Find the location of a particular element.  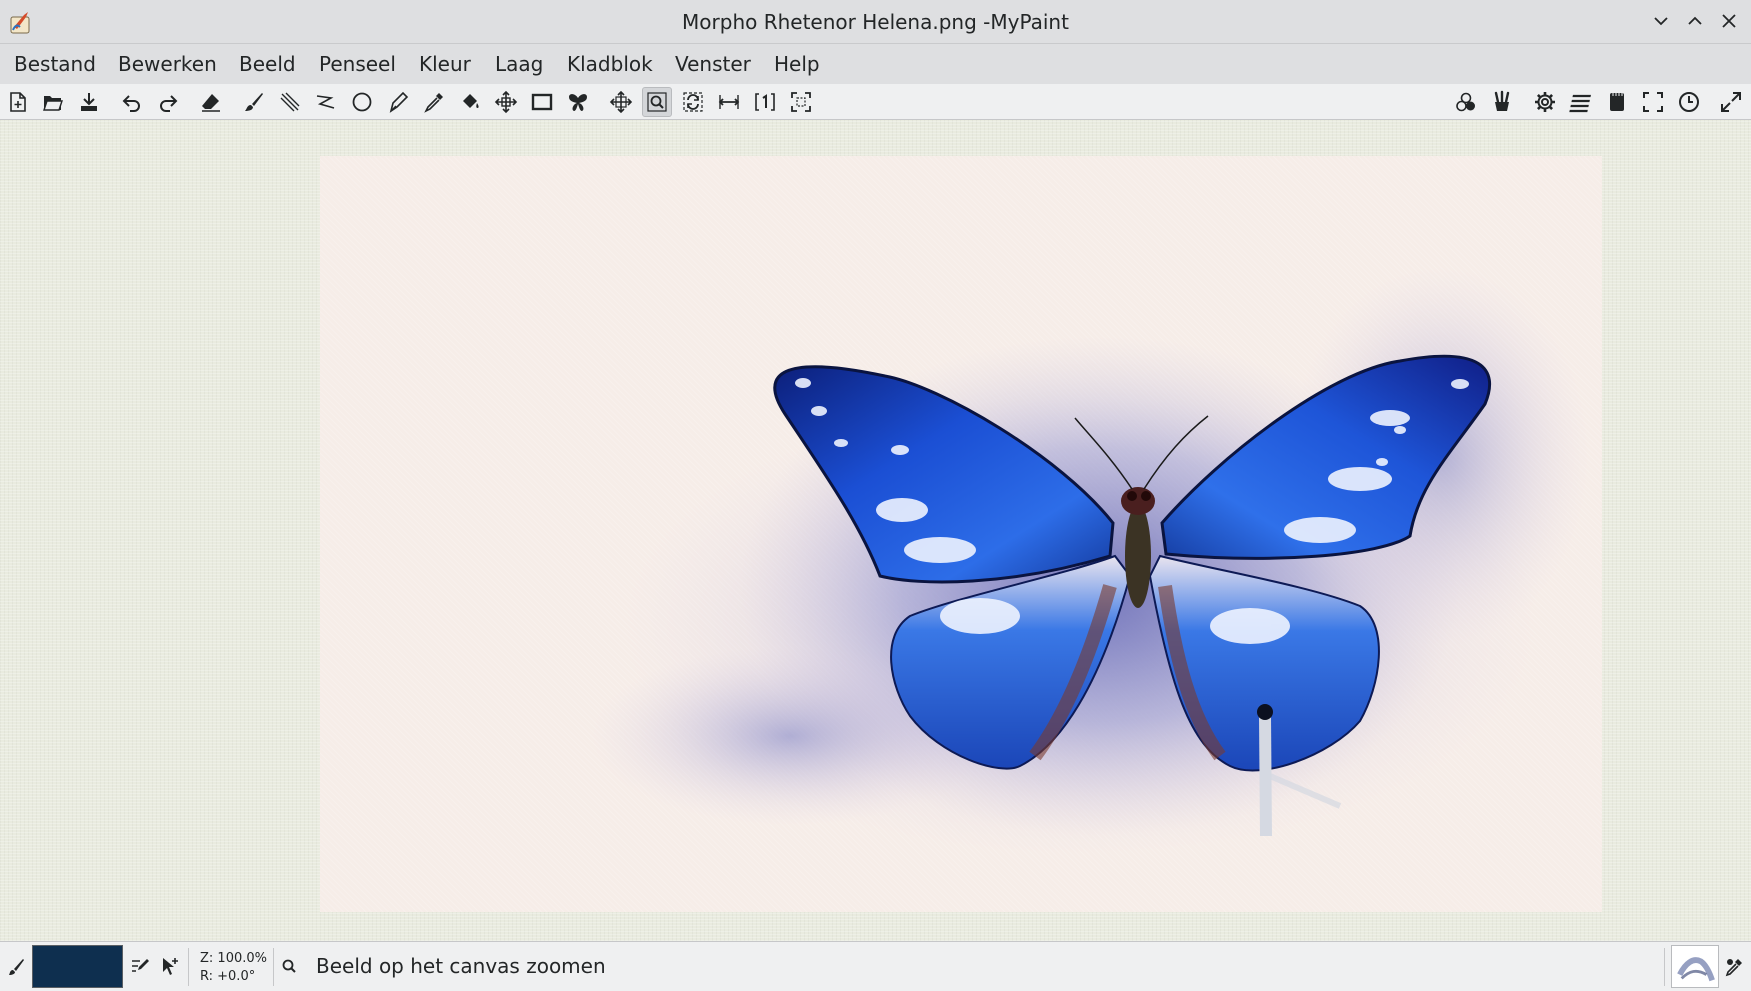

ink-lines-icon is located at coordinates (290, 102).